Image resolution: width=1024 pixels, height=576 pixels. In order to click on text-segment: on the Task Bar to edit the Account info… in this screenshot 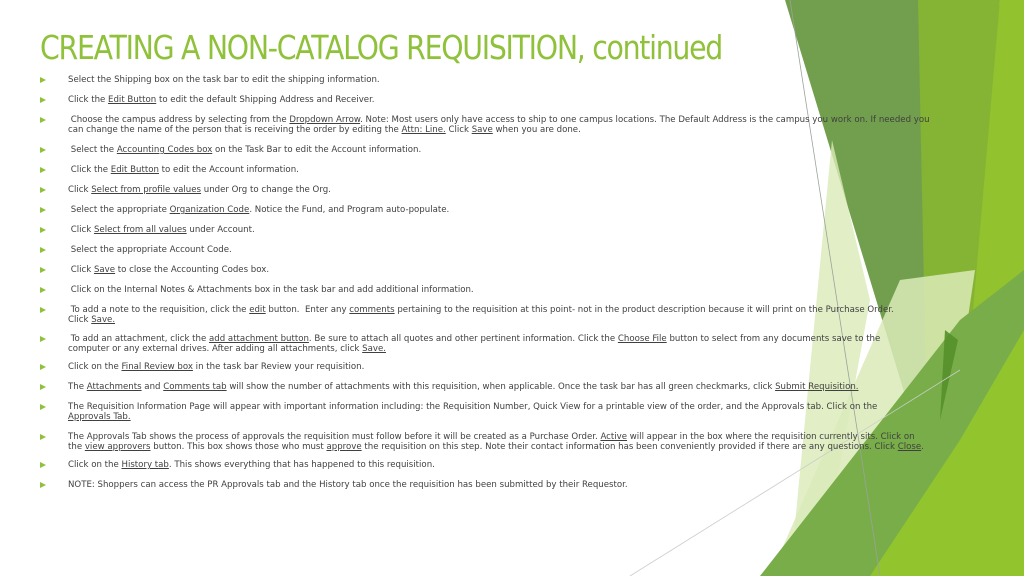, I will do `click(317, 150)`.